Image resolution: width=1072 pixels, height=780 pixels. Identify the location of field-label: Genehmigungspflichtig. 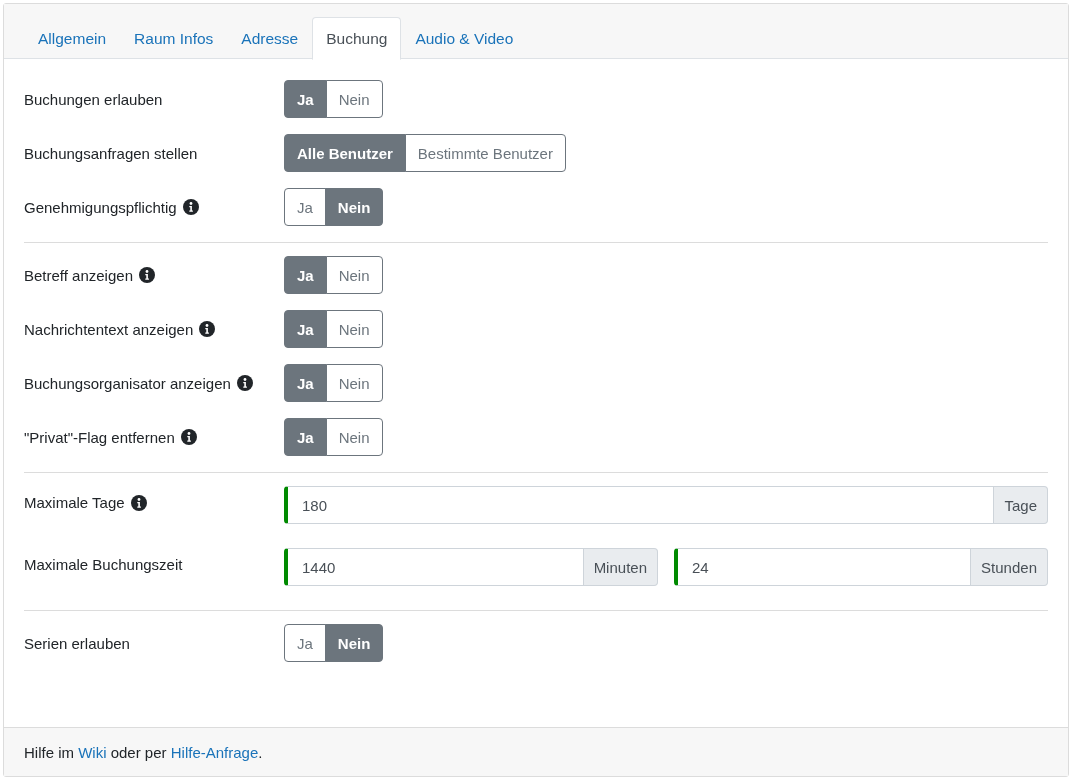
(100, 207).